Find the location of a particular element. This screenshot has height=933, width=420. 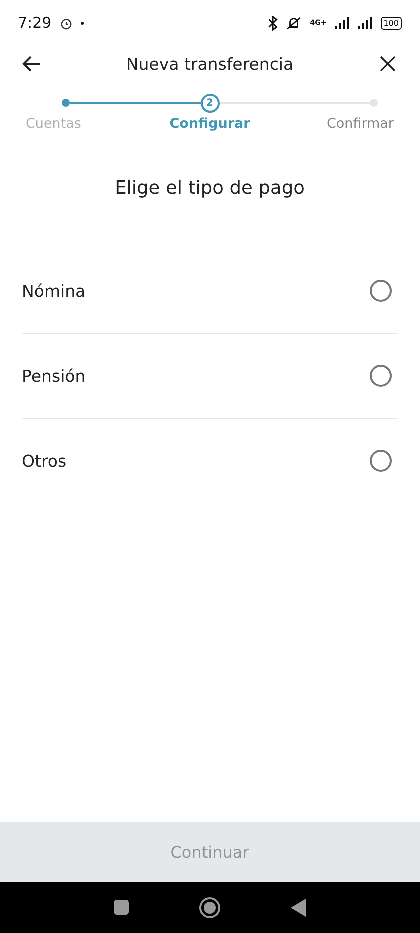

step-label: Confirmar is located at coordinates (360, 124).